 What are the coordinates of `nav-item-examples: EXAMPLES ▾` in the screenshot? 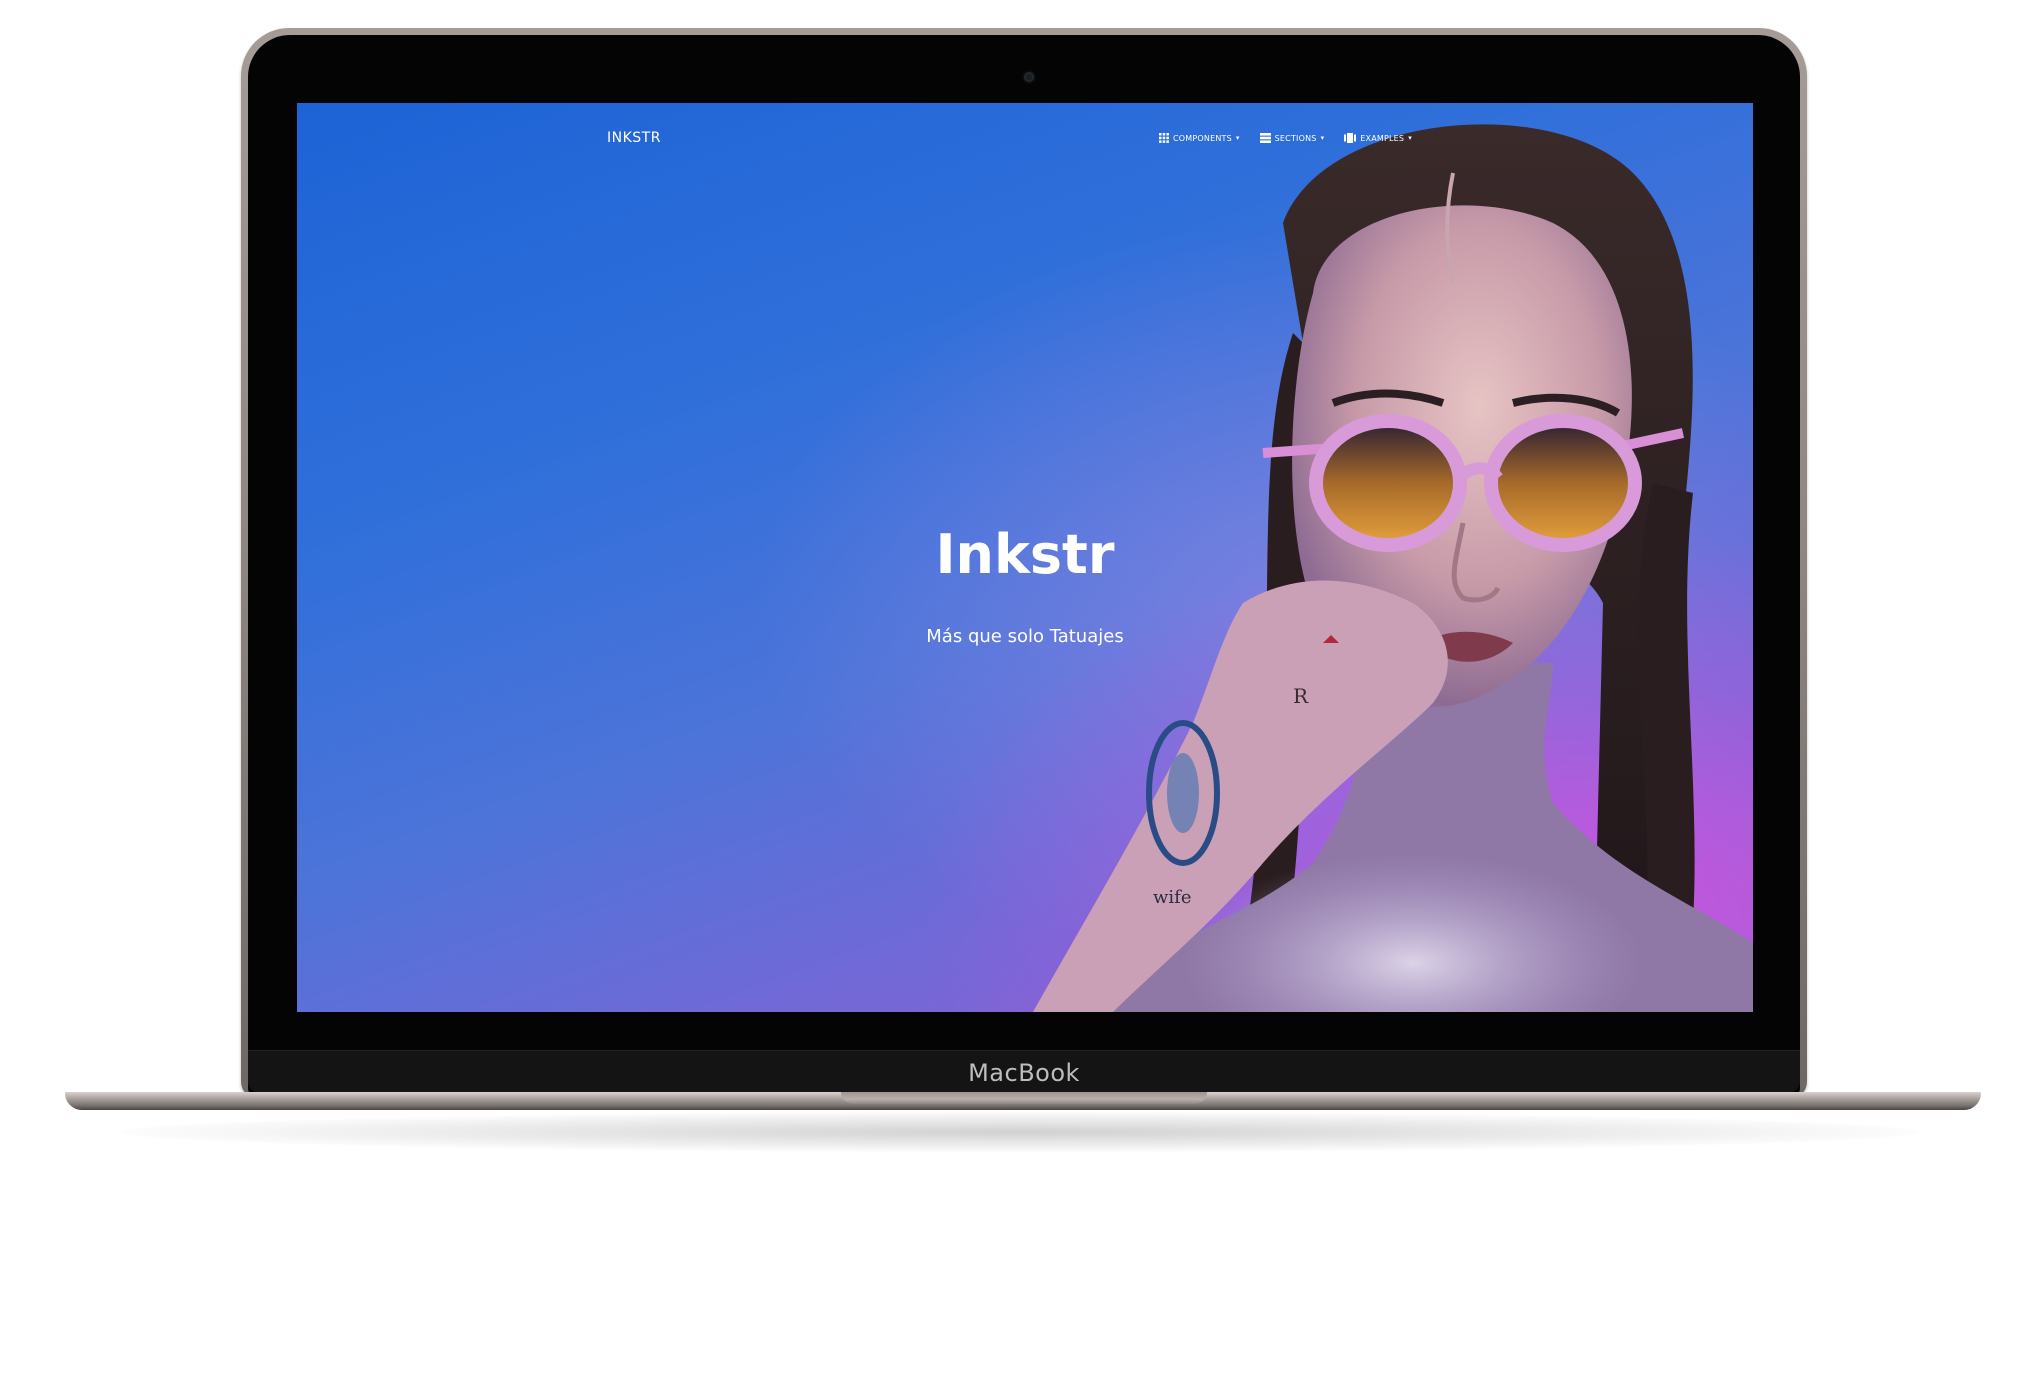 It's located at (1378, 138).